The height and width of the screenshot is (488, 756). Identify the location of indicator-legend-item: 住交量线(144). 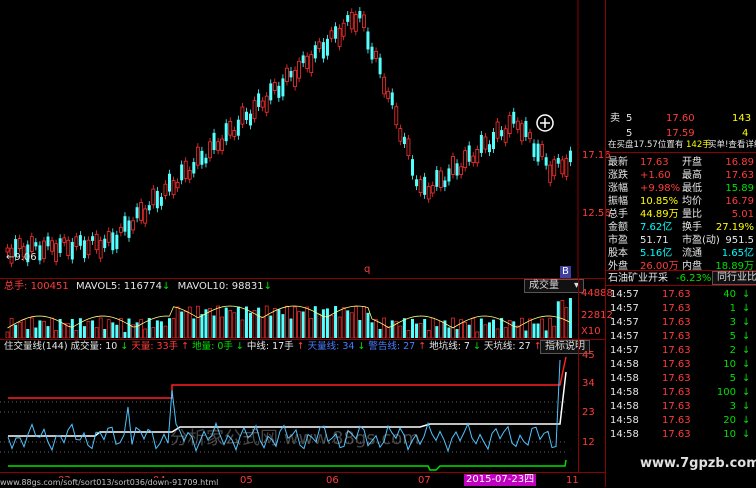
(36, 346).